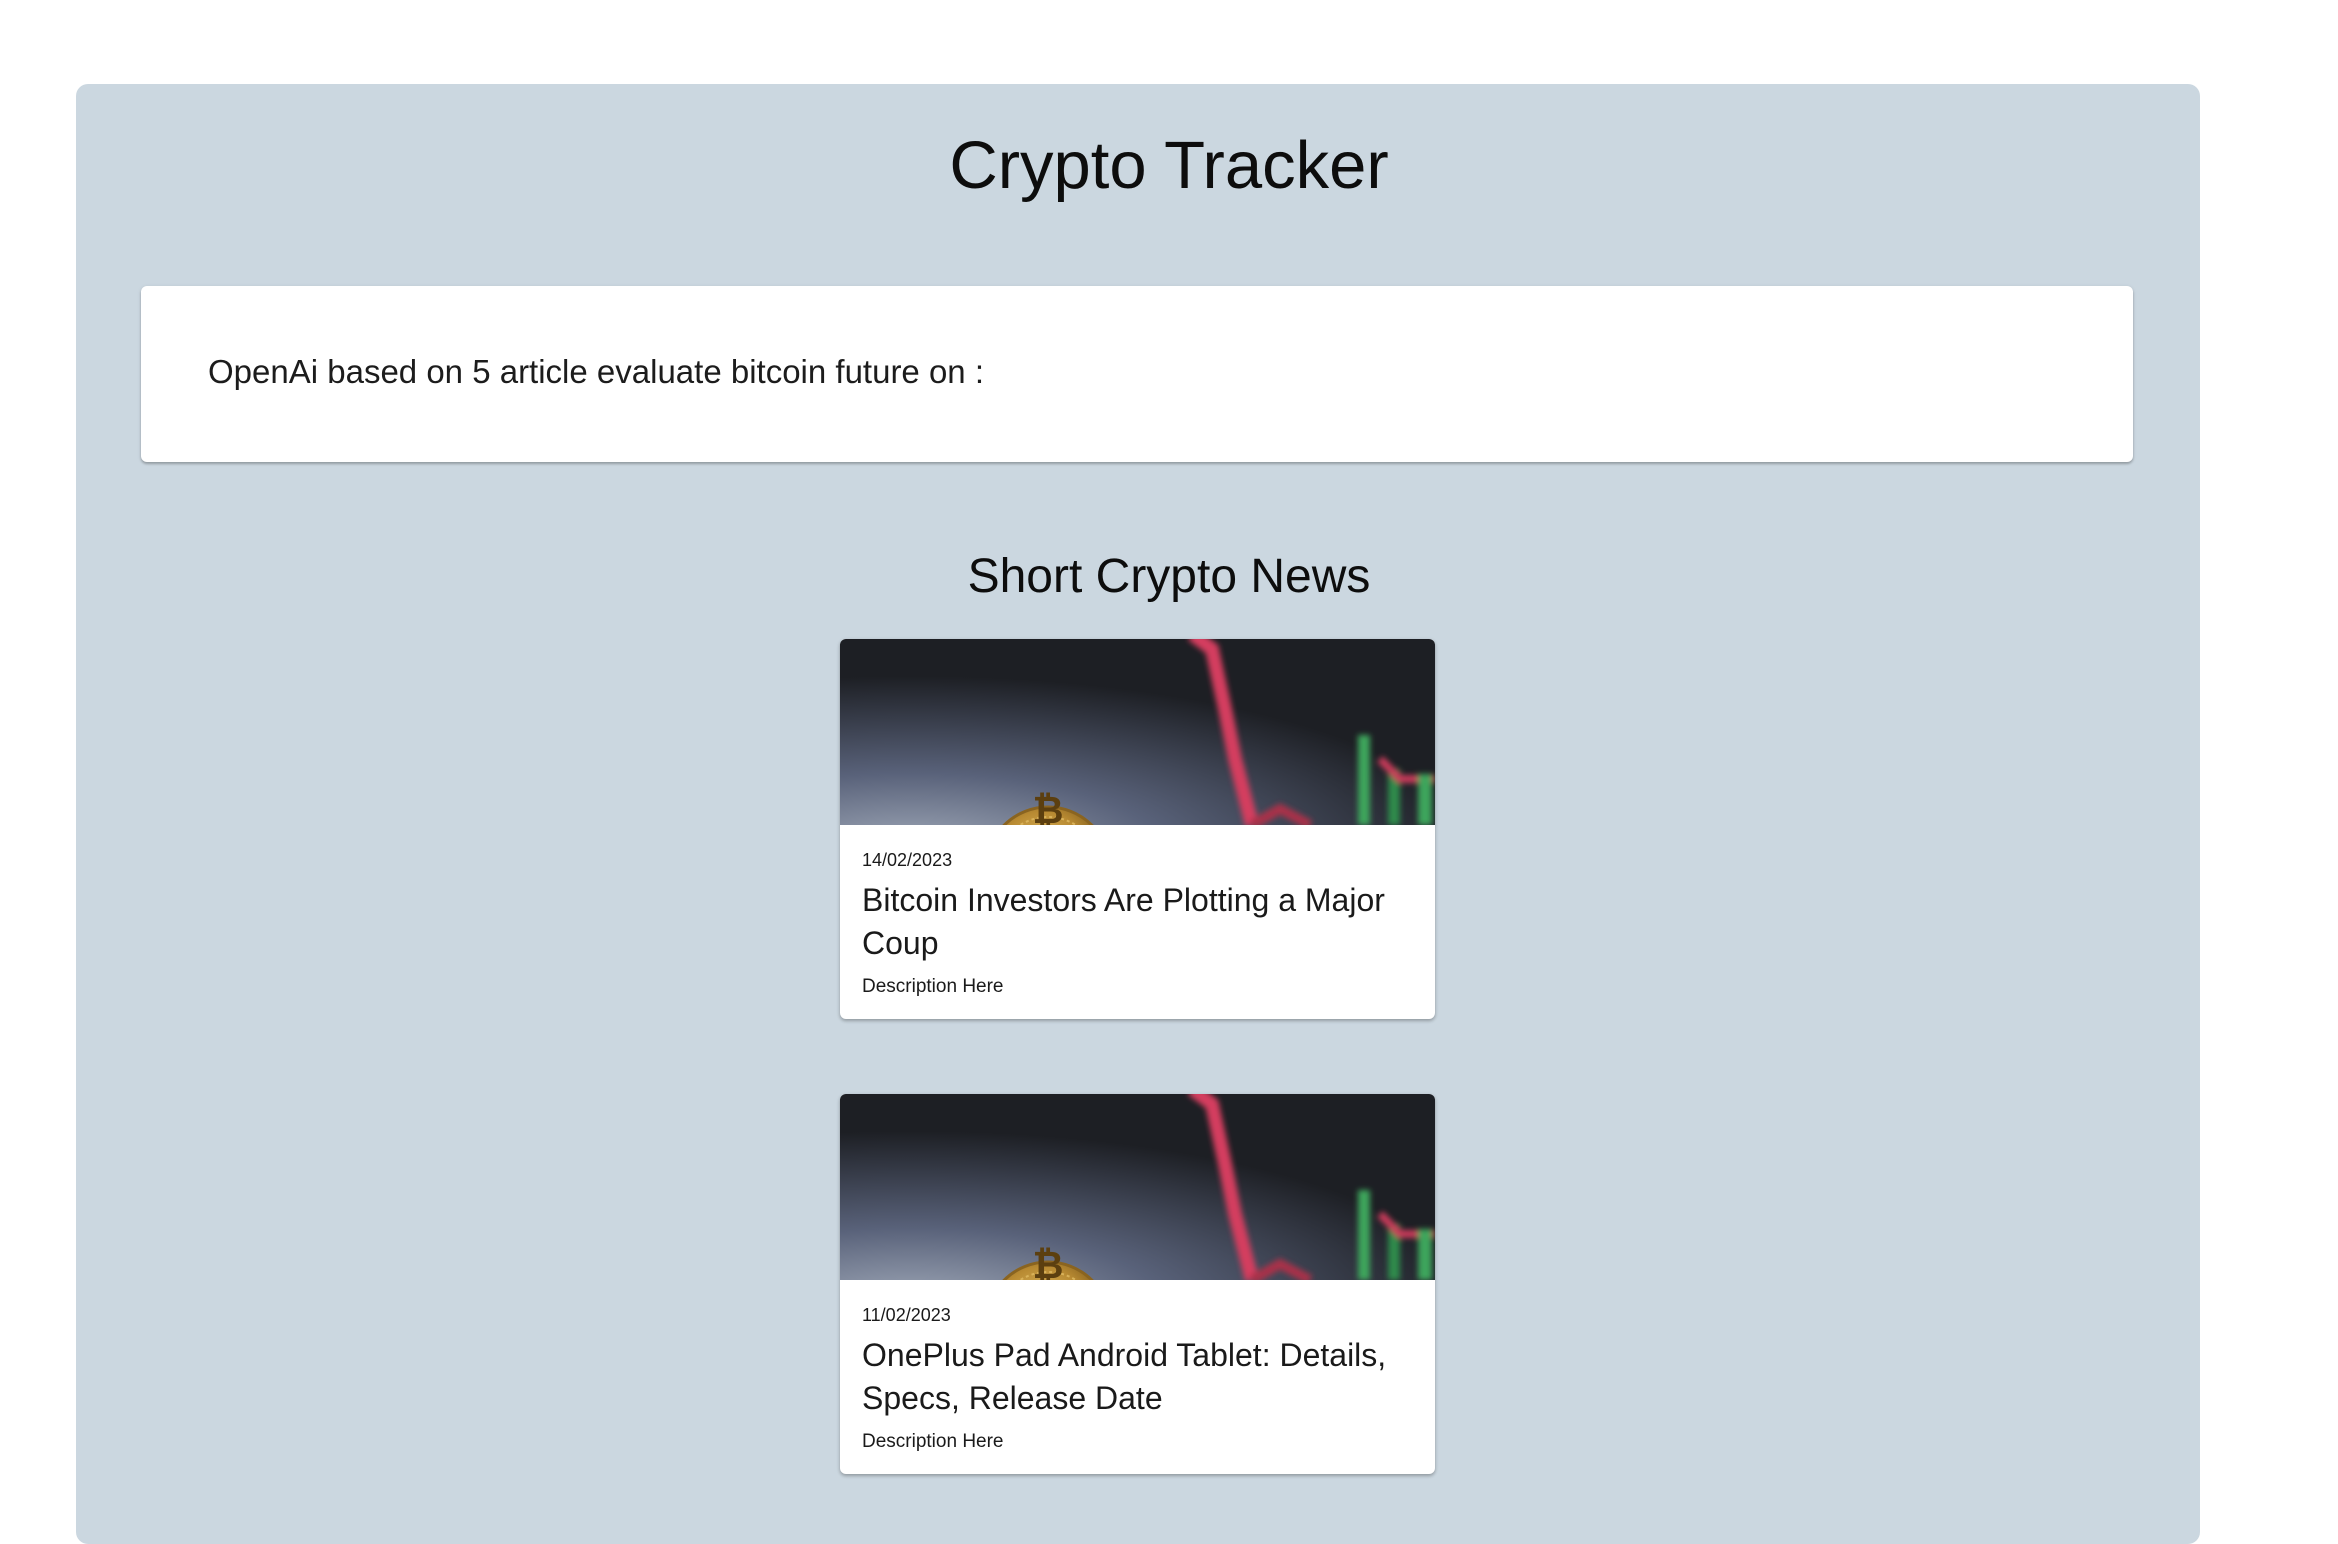  I want to click on news-section-heading: Short Crypto News, so click(1169, 576).